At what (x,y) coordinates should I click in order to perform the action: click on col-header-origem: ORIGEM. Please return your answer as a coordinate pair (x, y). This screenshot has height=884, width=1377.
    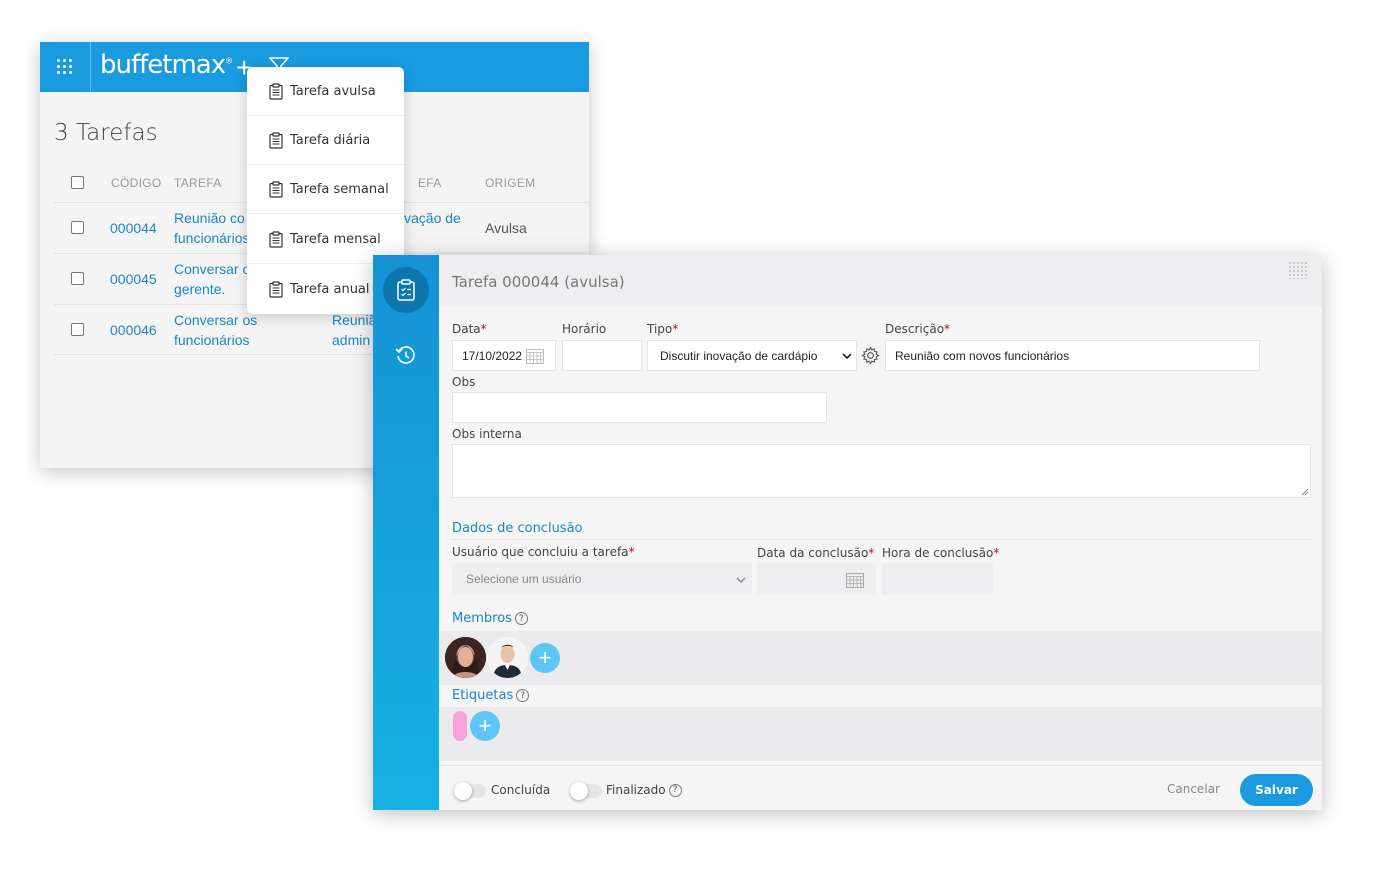
    Looking at the image, I should click on (510, 183).